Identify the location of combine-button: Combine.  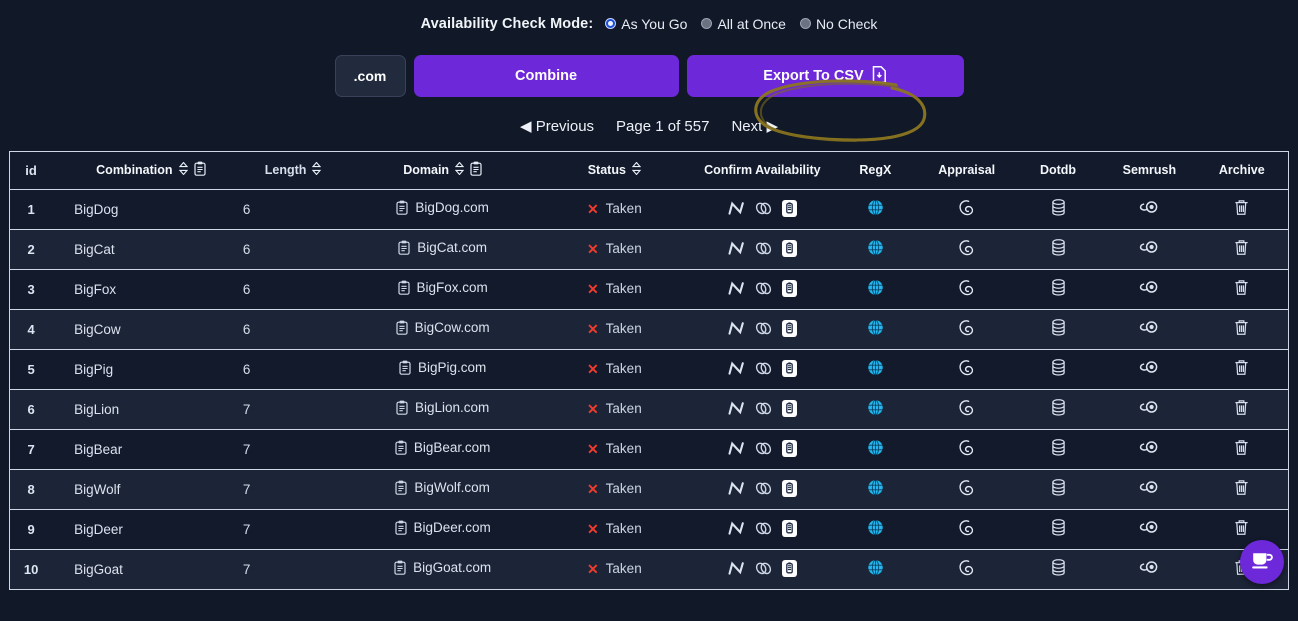
(546, 76).